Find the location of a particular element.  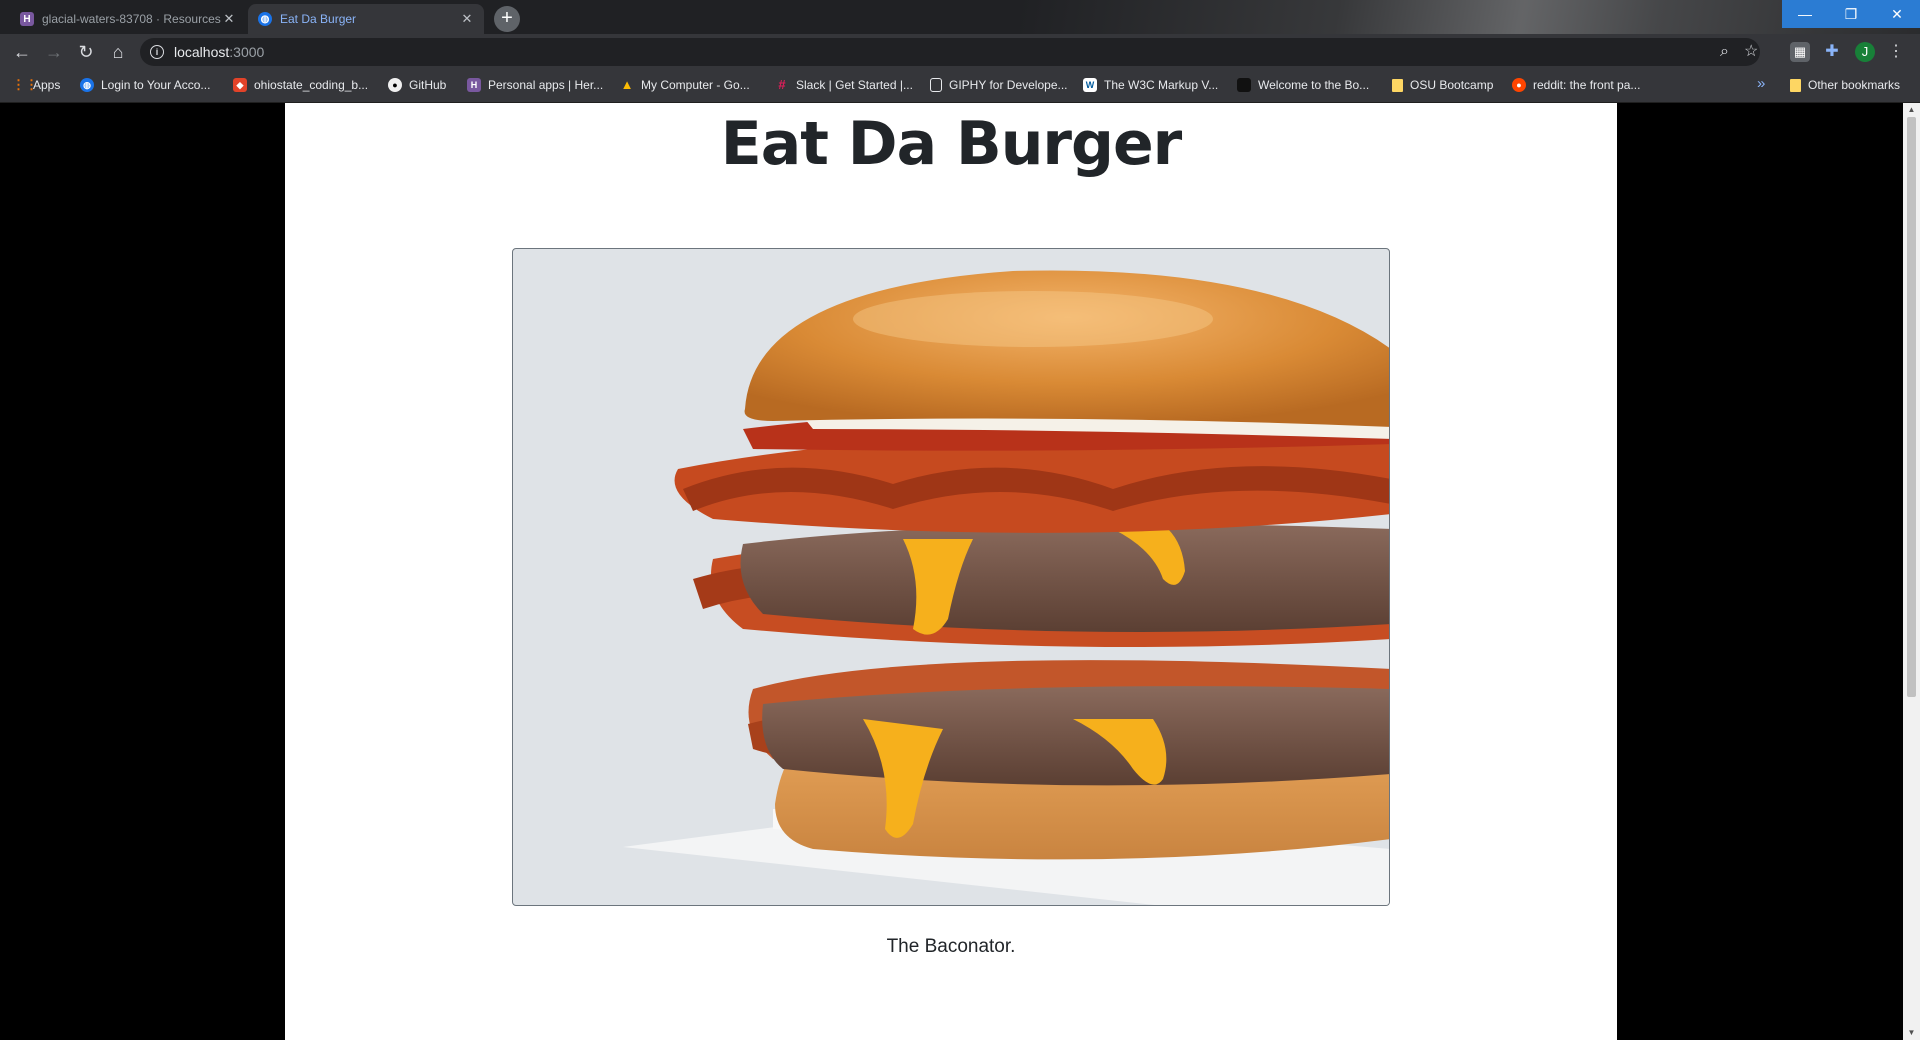

vertical-scrollbar: ▲ ▼ is located at coordinates (1911, 571).